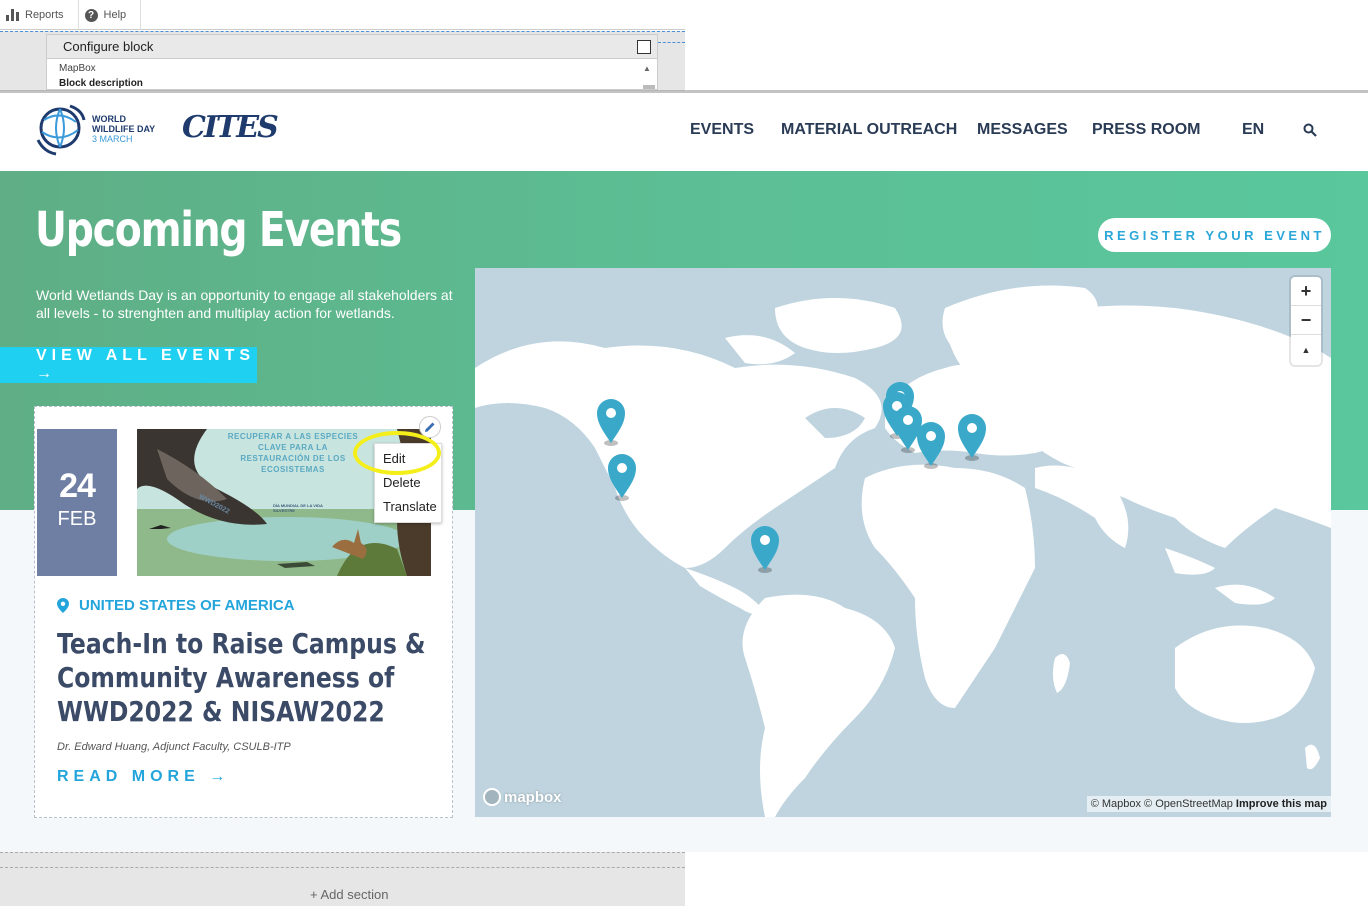  Describe the element at coordinates (1306, 291) in the screenshot. I see `zoom-in-button: +` at that location.